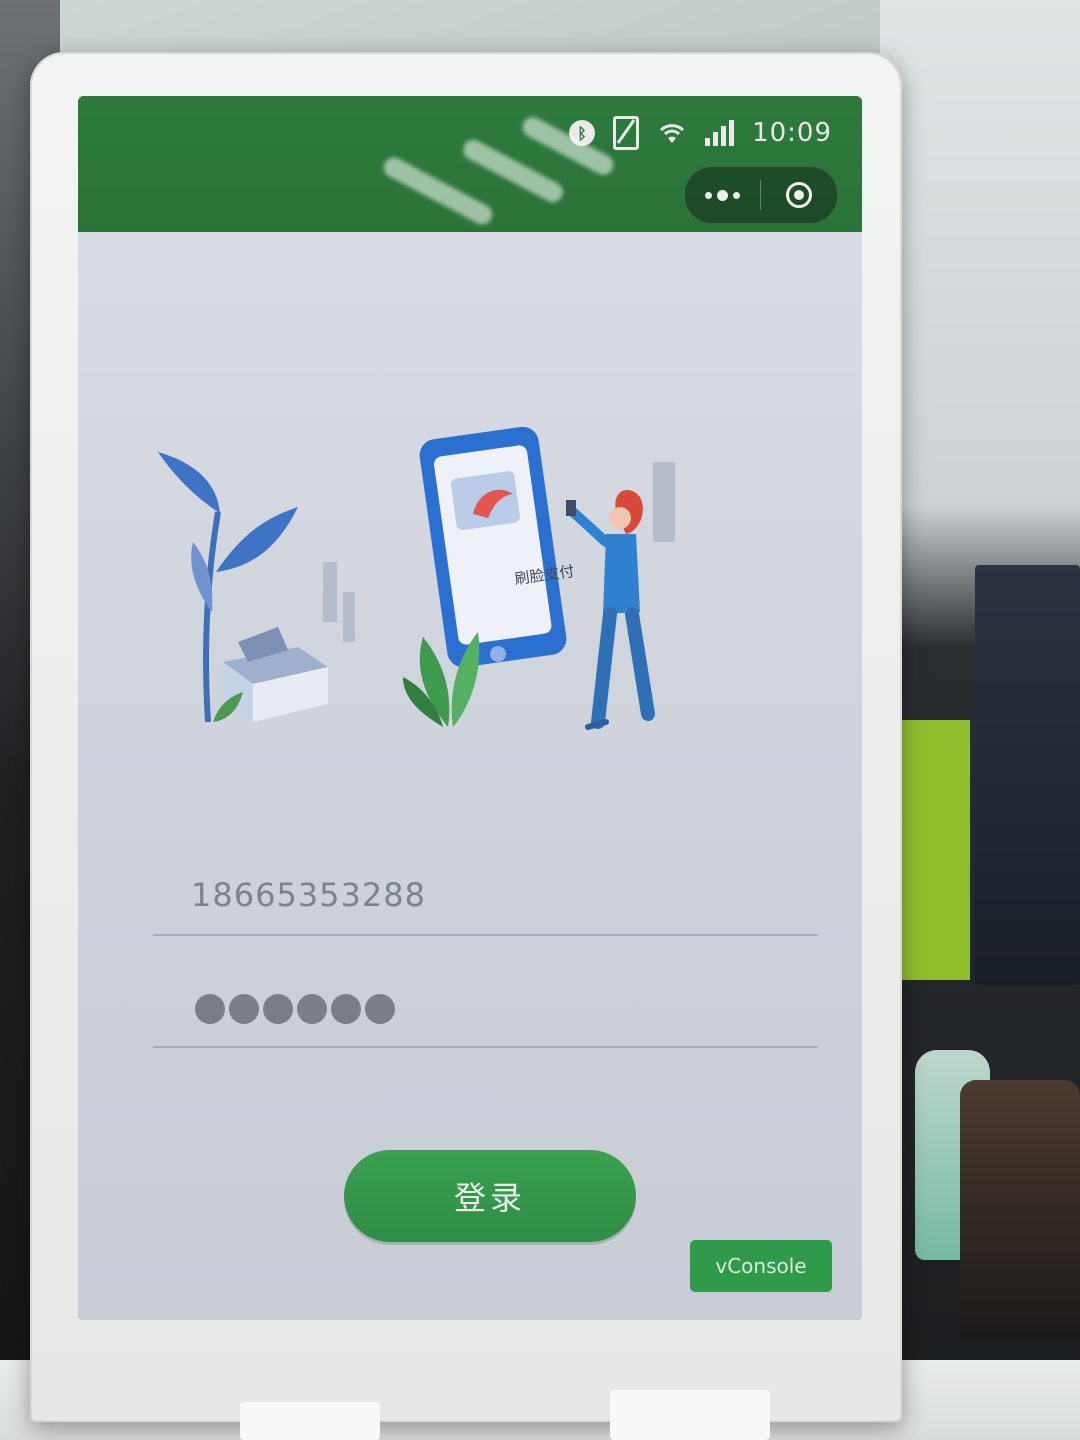  What do you see at coordinates (308, 895) in the screenshot?
I see `phone-input-value: 18665353288` at bounding box center [308, 895].